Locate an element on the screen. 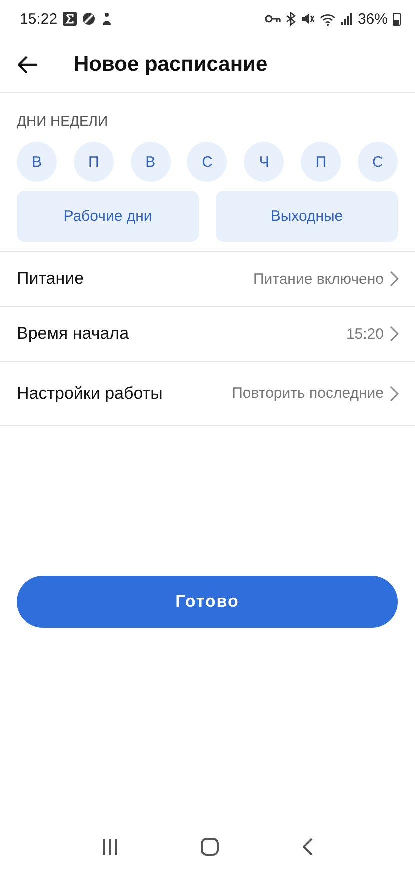 The width and height of the screenshot is (415, 876). setting-label: Время начала is located at coordinates (73, 334).